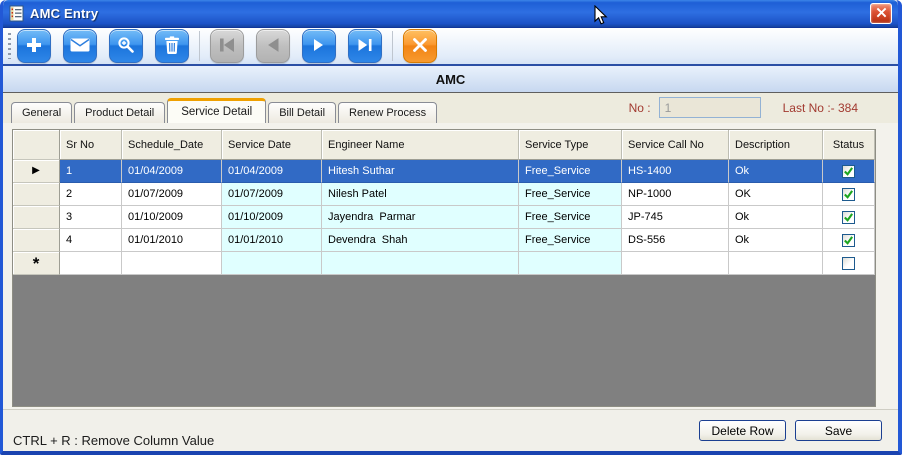  I want to click on toolbar-grip, so click(9, 46).